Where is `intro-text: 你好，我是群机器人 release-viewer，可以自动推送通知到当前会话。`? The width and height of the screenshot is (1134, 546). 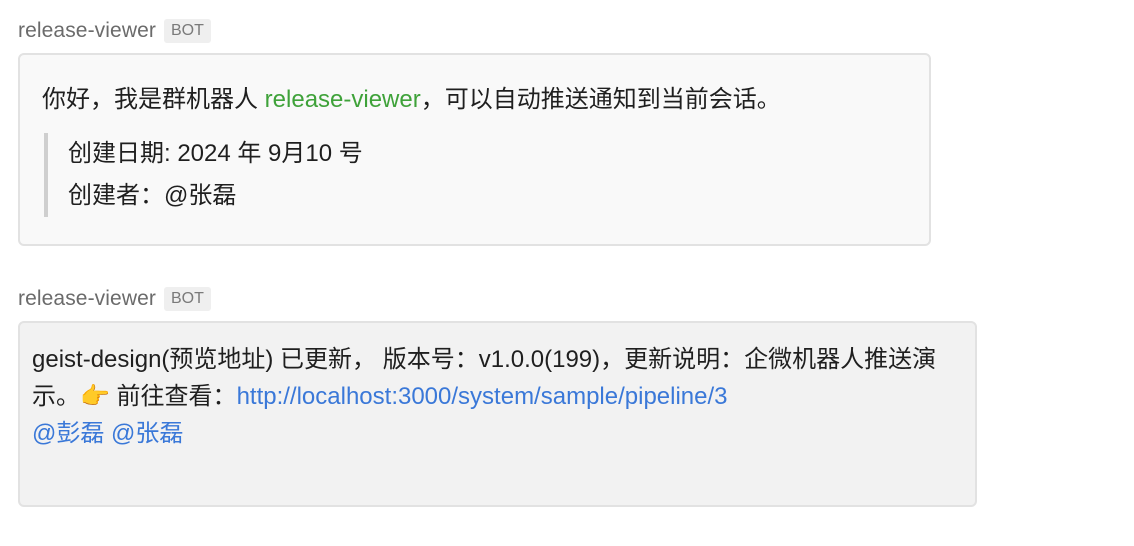
intro-text: 你好，我是群机器人 release-viewer，可以自动推送通知到当前会话。 is located at coordinates (474, 100).